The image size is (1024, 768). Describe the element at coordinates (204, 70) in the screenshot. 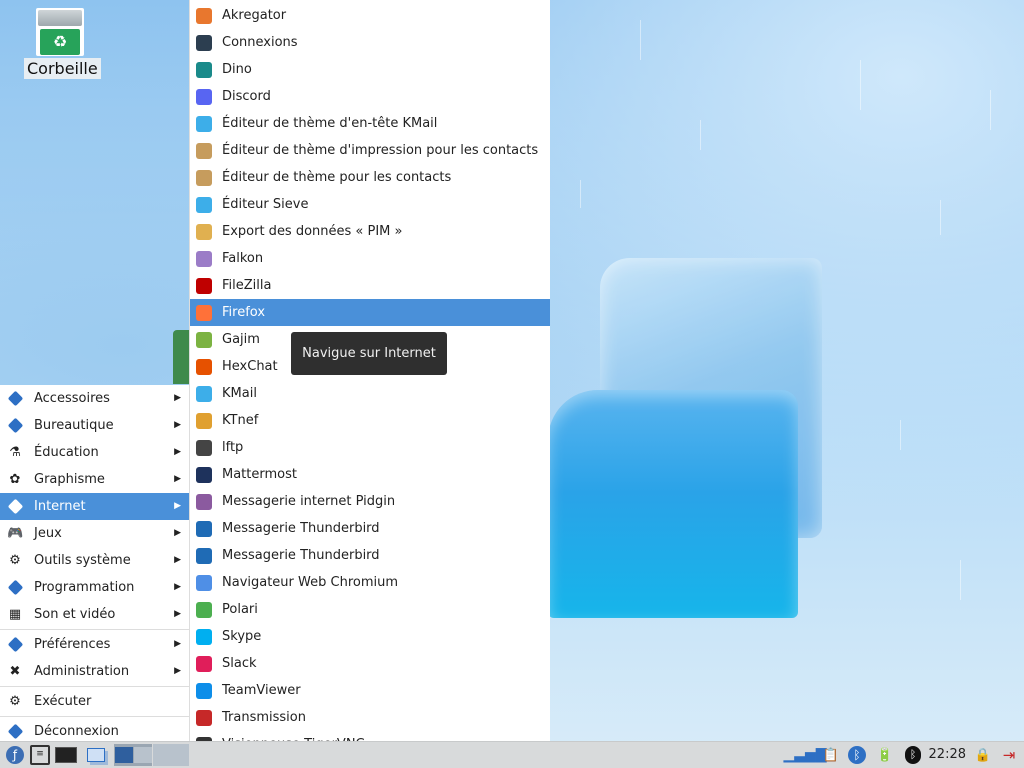

I see `dino-icon` at that location.